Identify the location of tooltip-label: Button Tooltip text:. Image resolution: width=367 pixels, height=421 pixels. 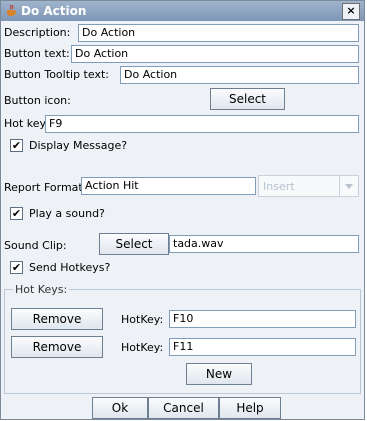
(56, 74).